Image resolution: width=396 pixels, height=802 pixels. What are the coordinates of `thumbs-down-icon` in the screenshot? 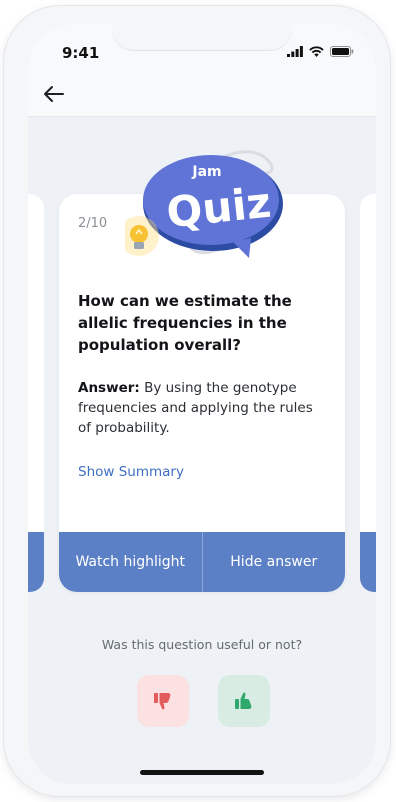 It's located at (162, 701).